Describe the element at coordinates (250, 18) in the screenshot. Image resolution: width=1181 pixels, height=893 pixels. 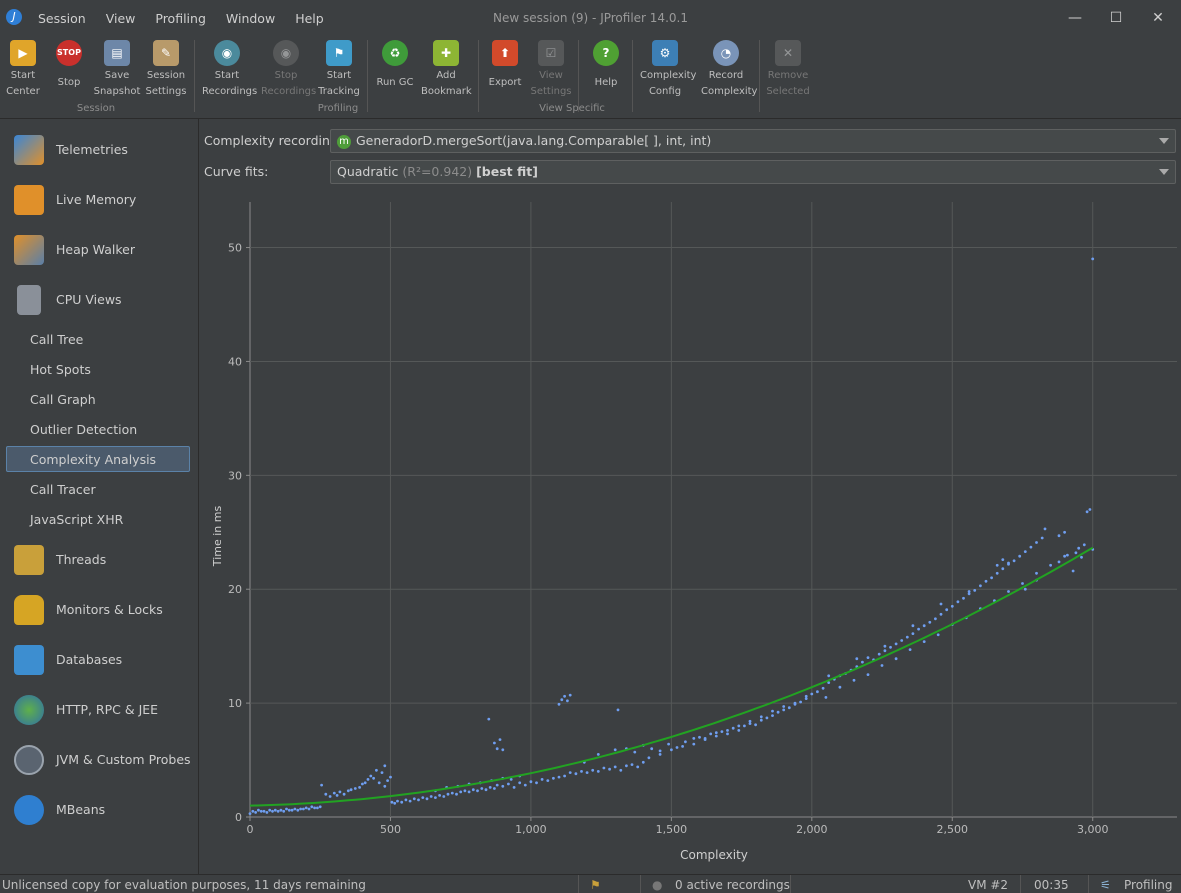
I see `menu-window: Window` at that location.